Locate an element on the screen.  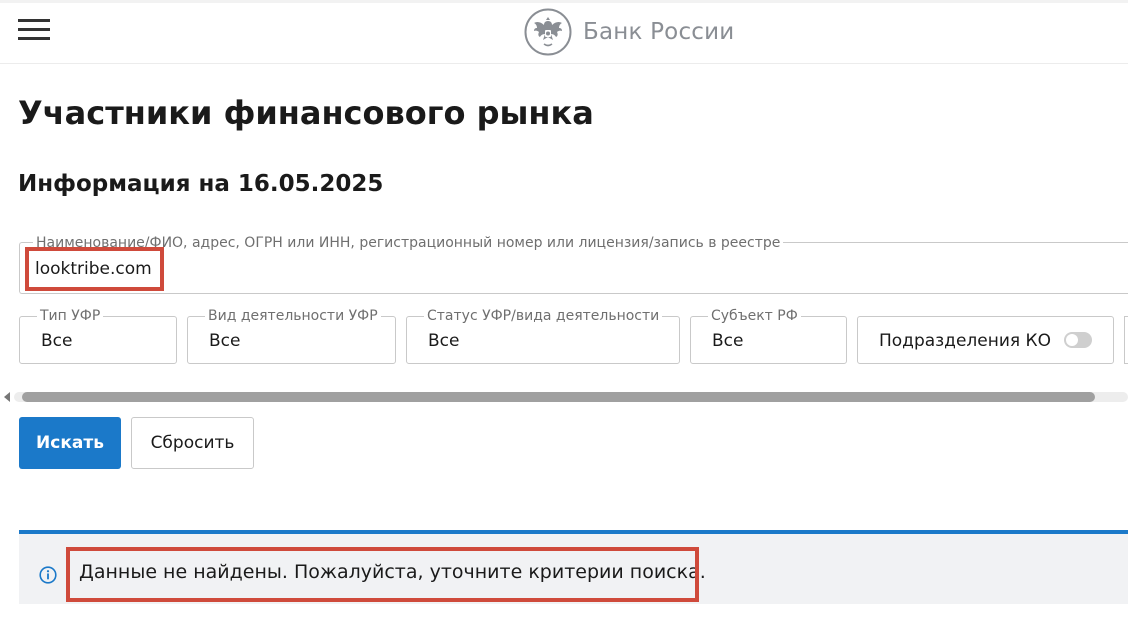
hamburger-menu-icon is located at coordinates (34, 30).